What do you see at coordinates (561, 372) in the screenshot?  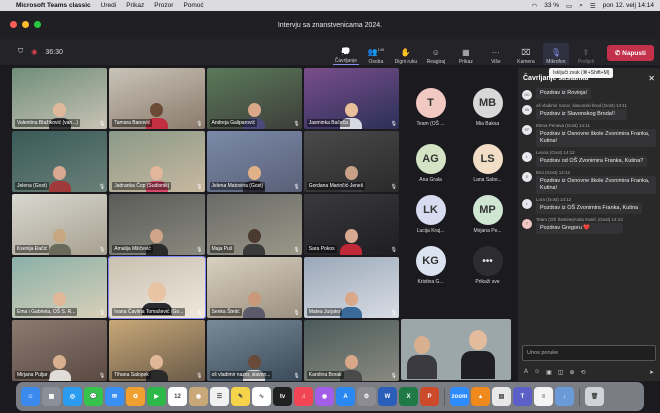 I see `sticker-icon: ◫` at bounding box center [561, 372].